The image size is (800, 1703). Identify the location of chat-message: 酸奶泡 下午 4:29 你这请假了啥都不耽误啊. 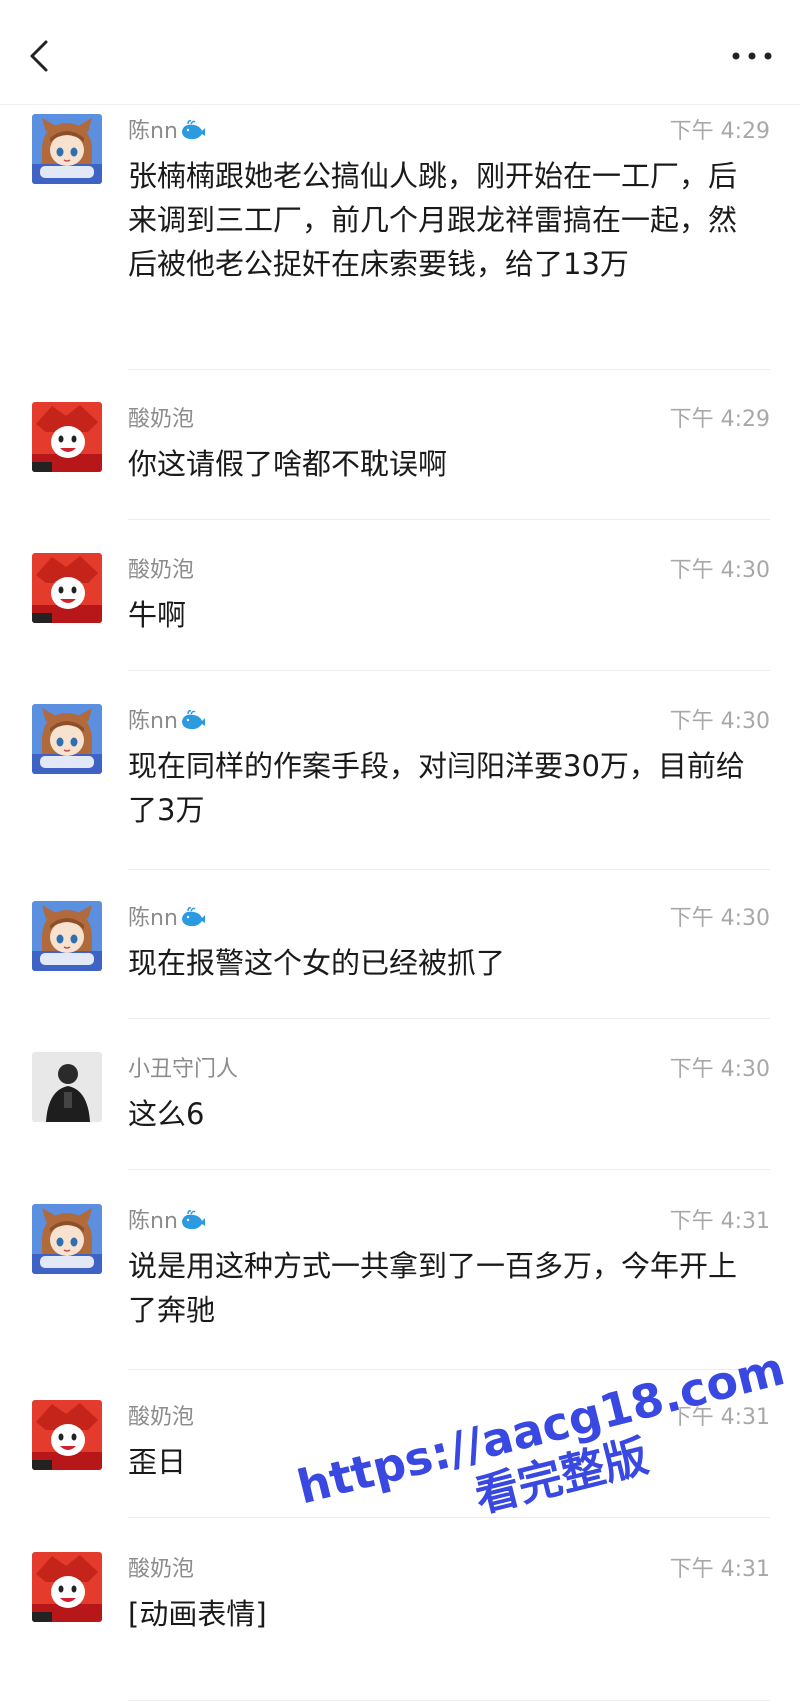
(400, 456).